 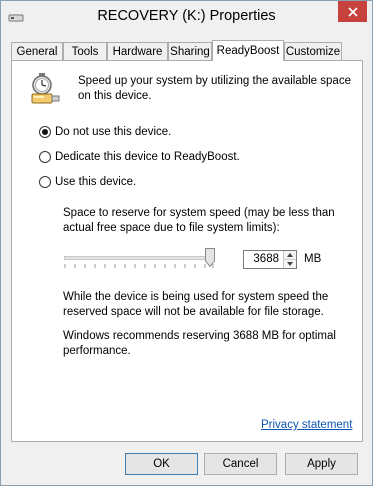 What do you see at coordinates (147, 157) in the screenshot?
I see `option-label: Dedicate this device to ReadyBoost.` at bounding box center [147, 157].